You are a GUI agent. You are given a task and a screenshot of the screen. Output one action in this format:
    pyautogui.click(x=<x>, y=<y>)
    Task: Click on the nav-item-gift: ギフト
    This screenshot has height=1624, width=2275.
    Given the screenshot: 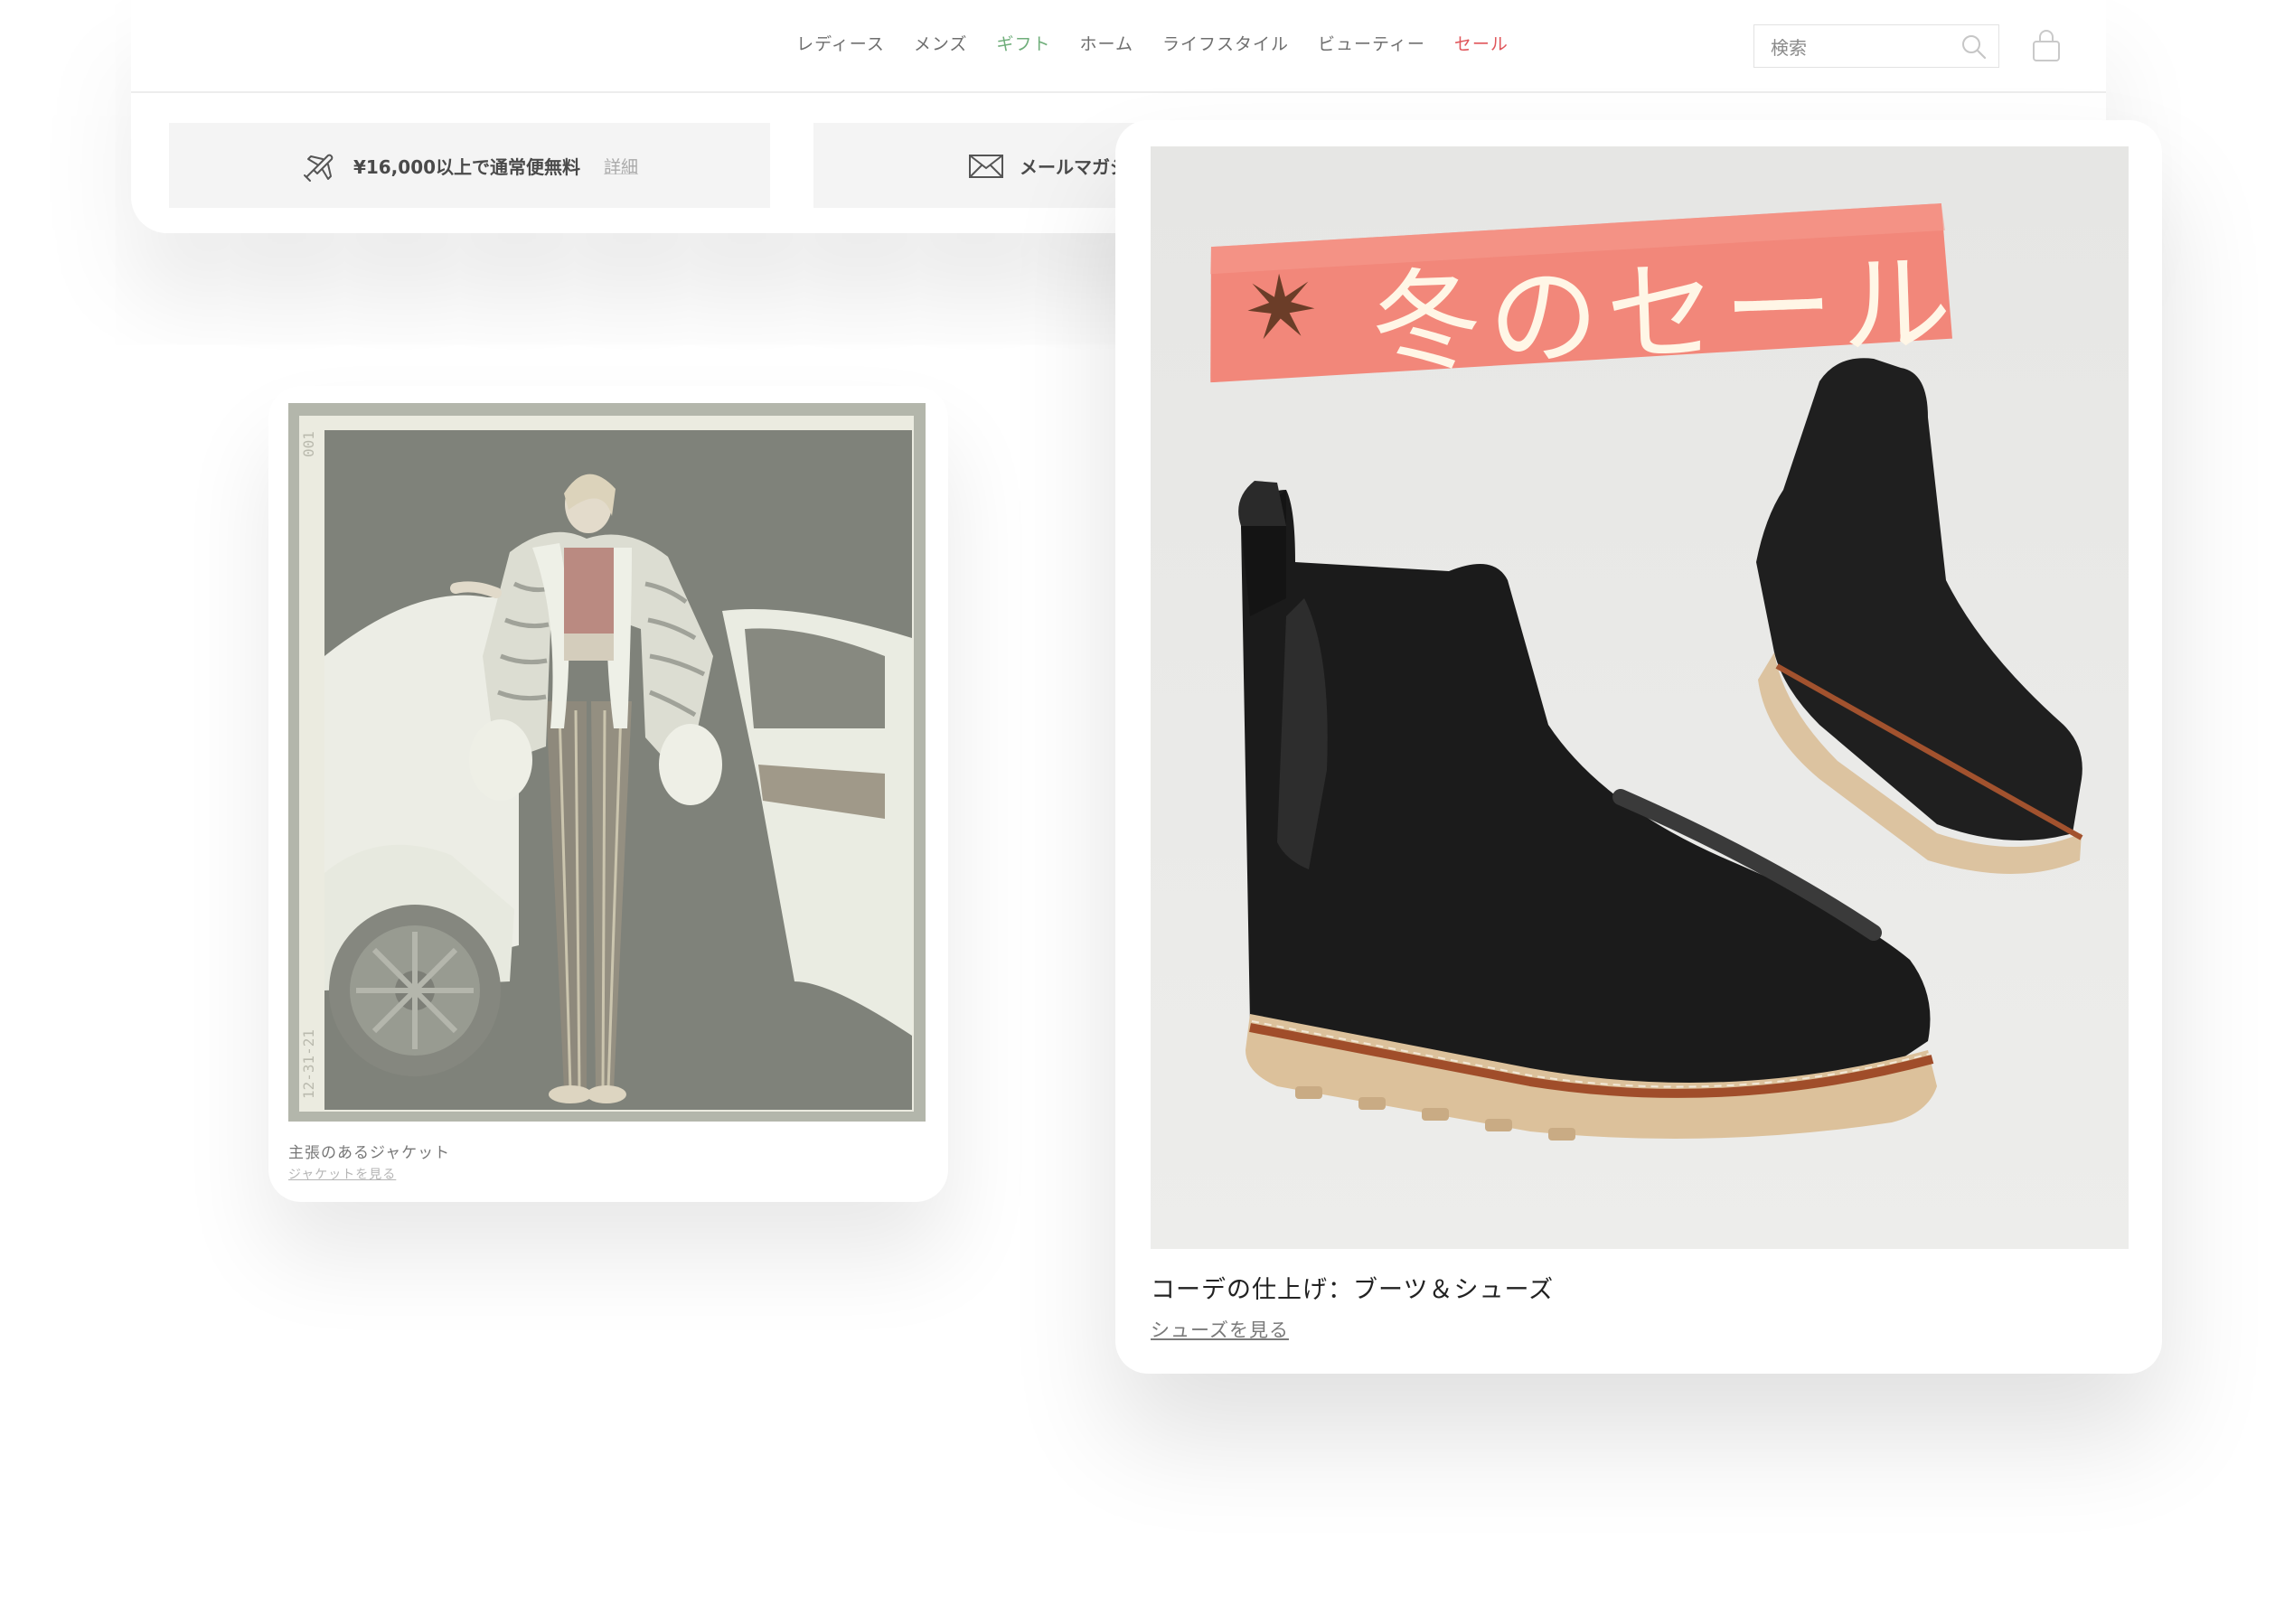 What is the action you would take?
    pyautogui.click(x=1024, y=45)
    